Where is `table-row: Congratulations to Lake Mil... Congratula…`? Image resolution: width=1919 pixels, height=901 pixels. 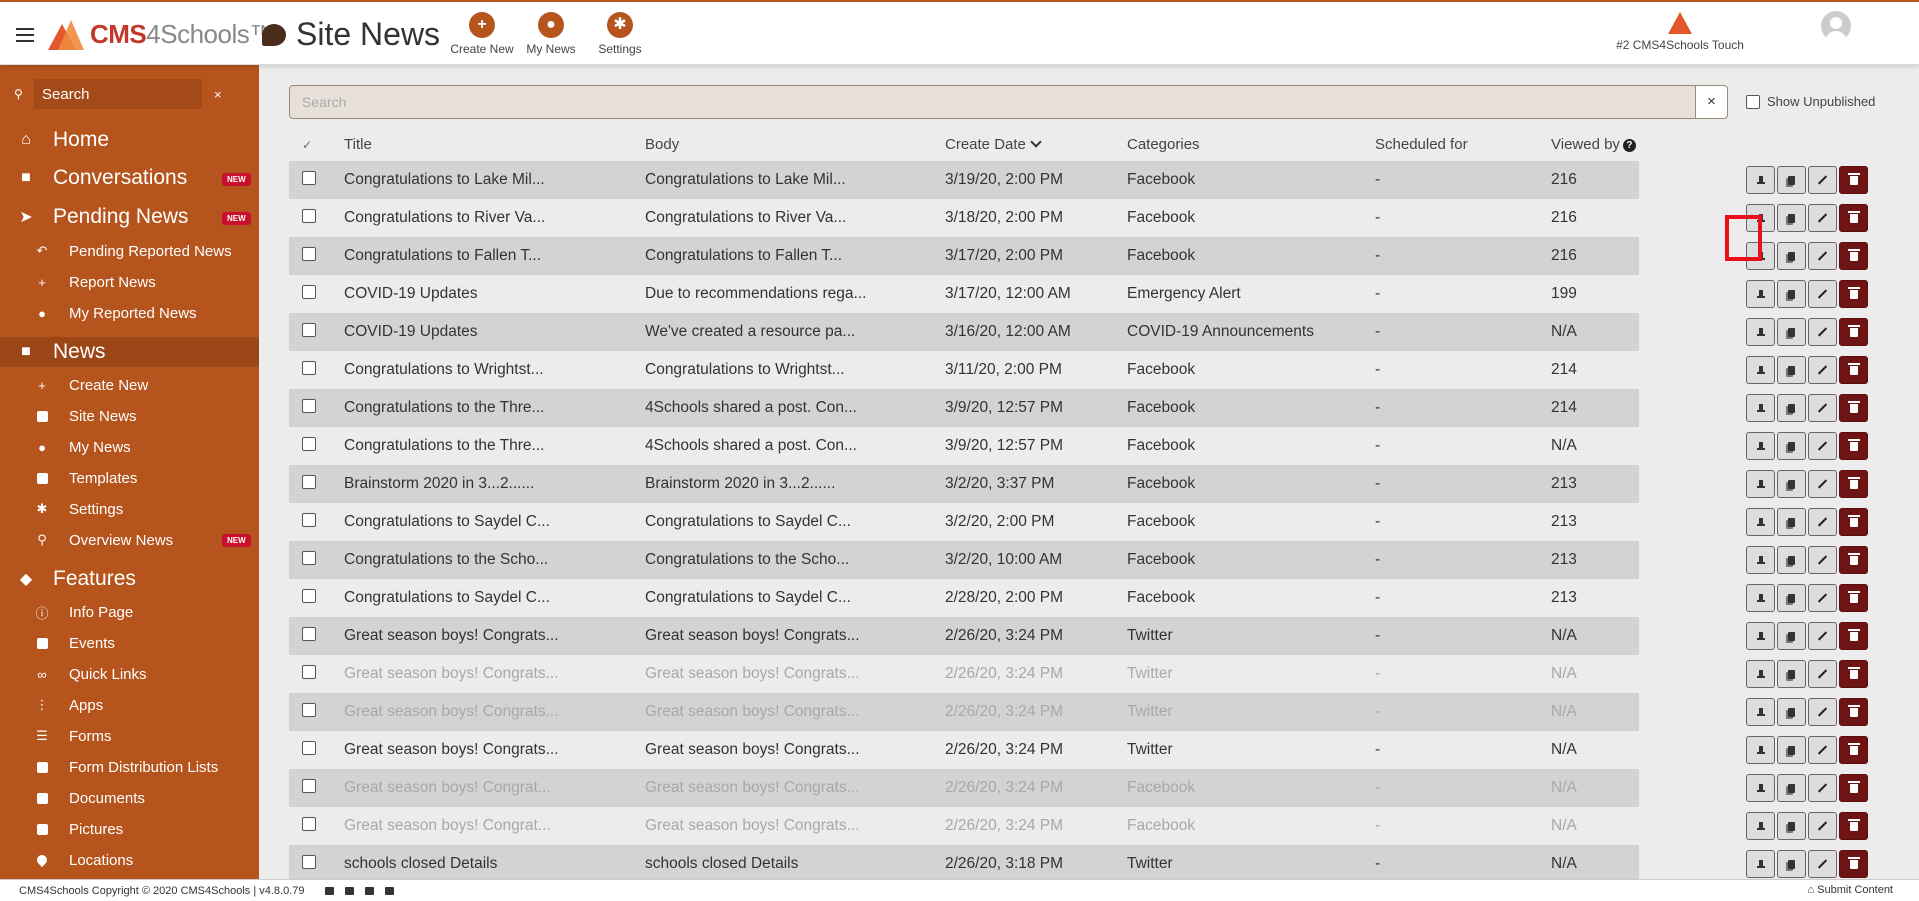 table-row: Congratulations to Lake Mil... Congratula… is located at coordinates (964, 180).